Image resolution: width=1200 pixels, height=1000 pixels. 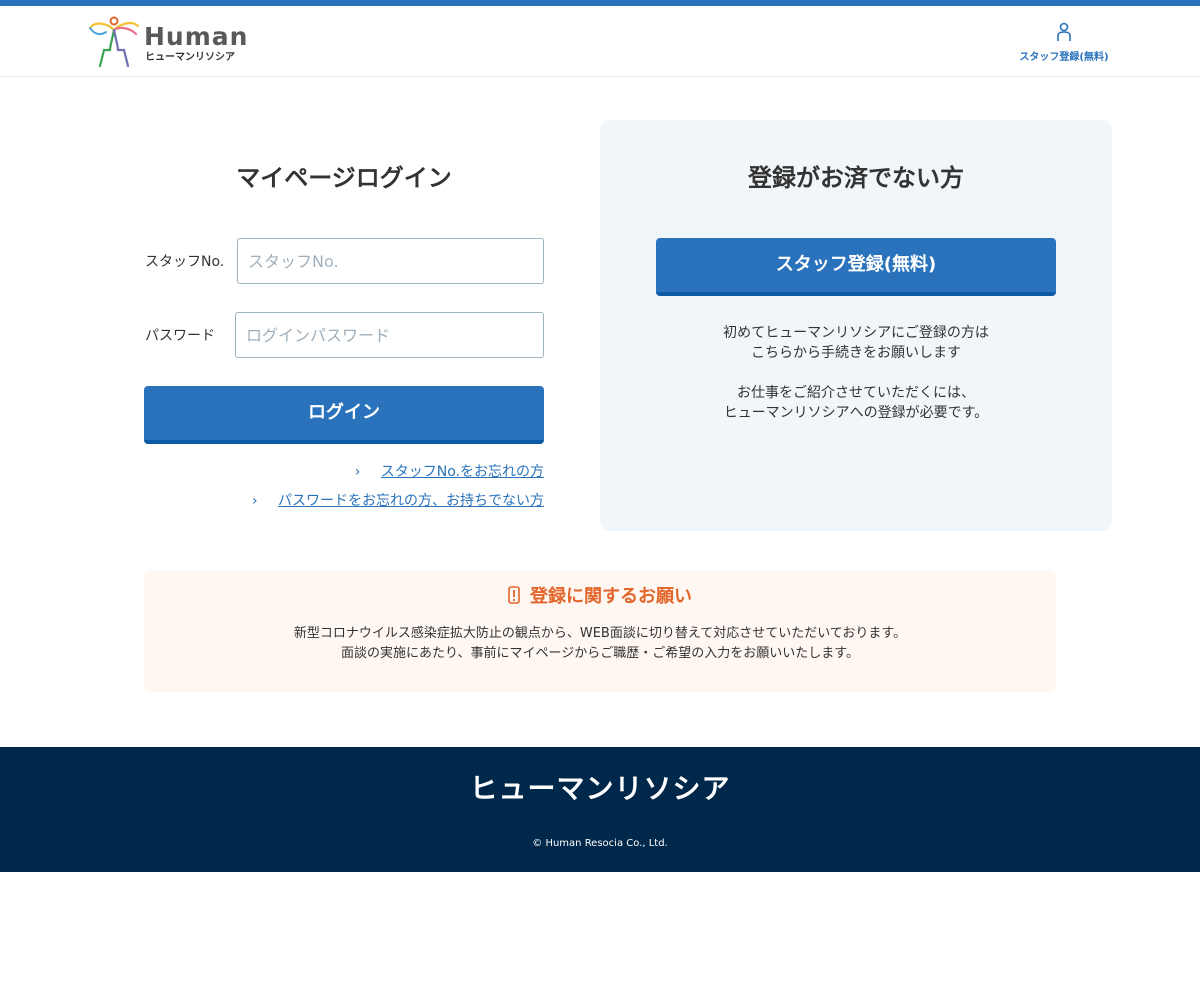 I want to click on staff-register-button: スタッフ登録(無料), so click(x=856, y=267).